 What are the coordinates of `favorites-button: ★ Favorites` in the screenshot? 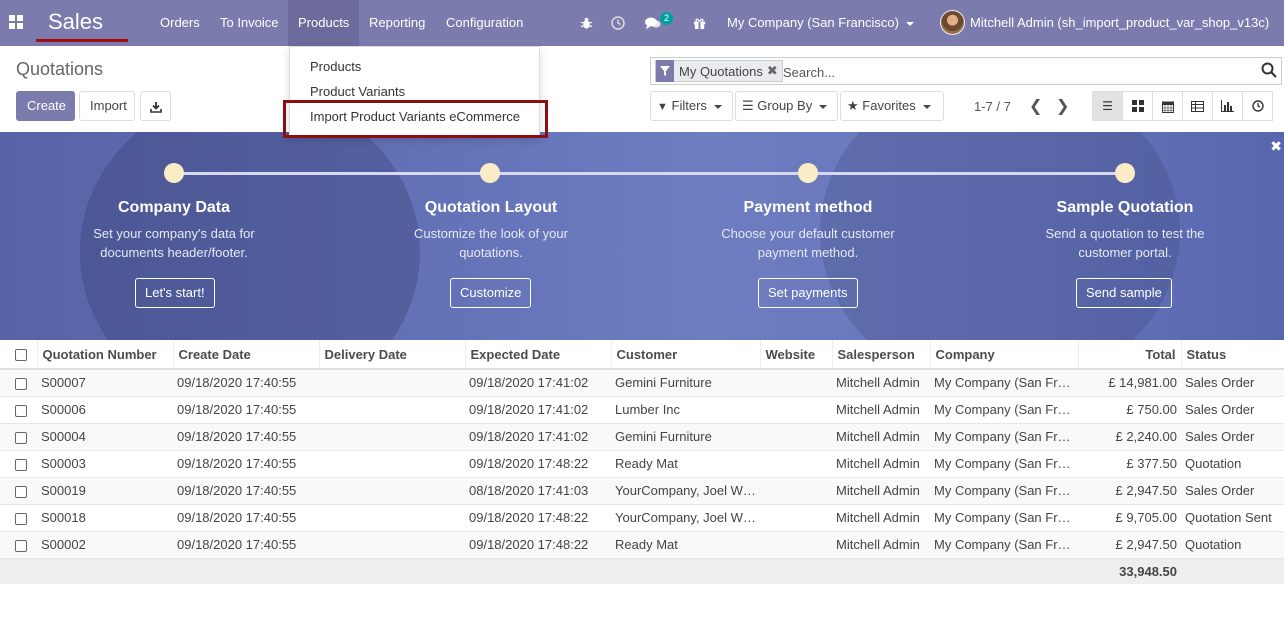 It's located at (892, 106).